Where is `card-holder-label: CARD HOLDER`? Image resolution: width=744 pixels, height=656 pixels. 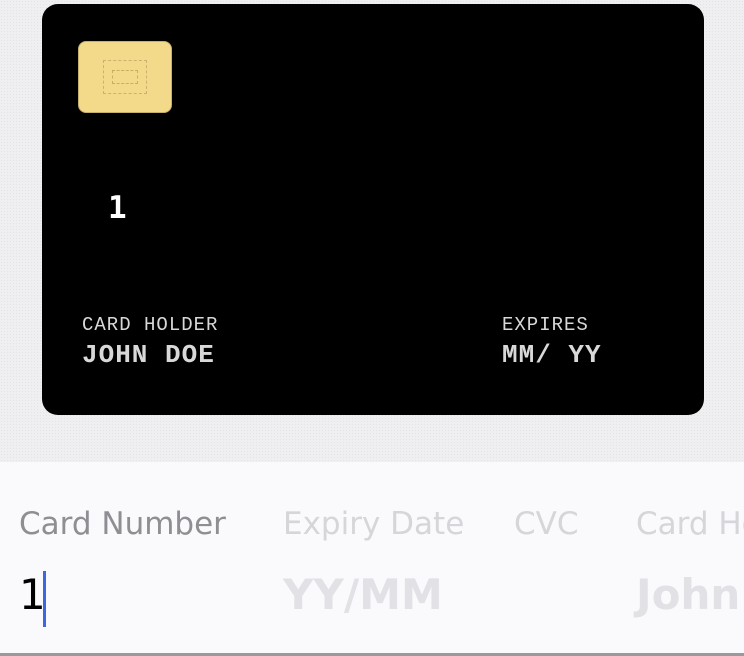
card-holder-label: CARD HOLDER is located at coordinates (150, 325).